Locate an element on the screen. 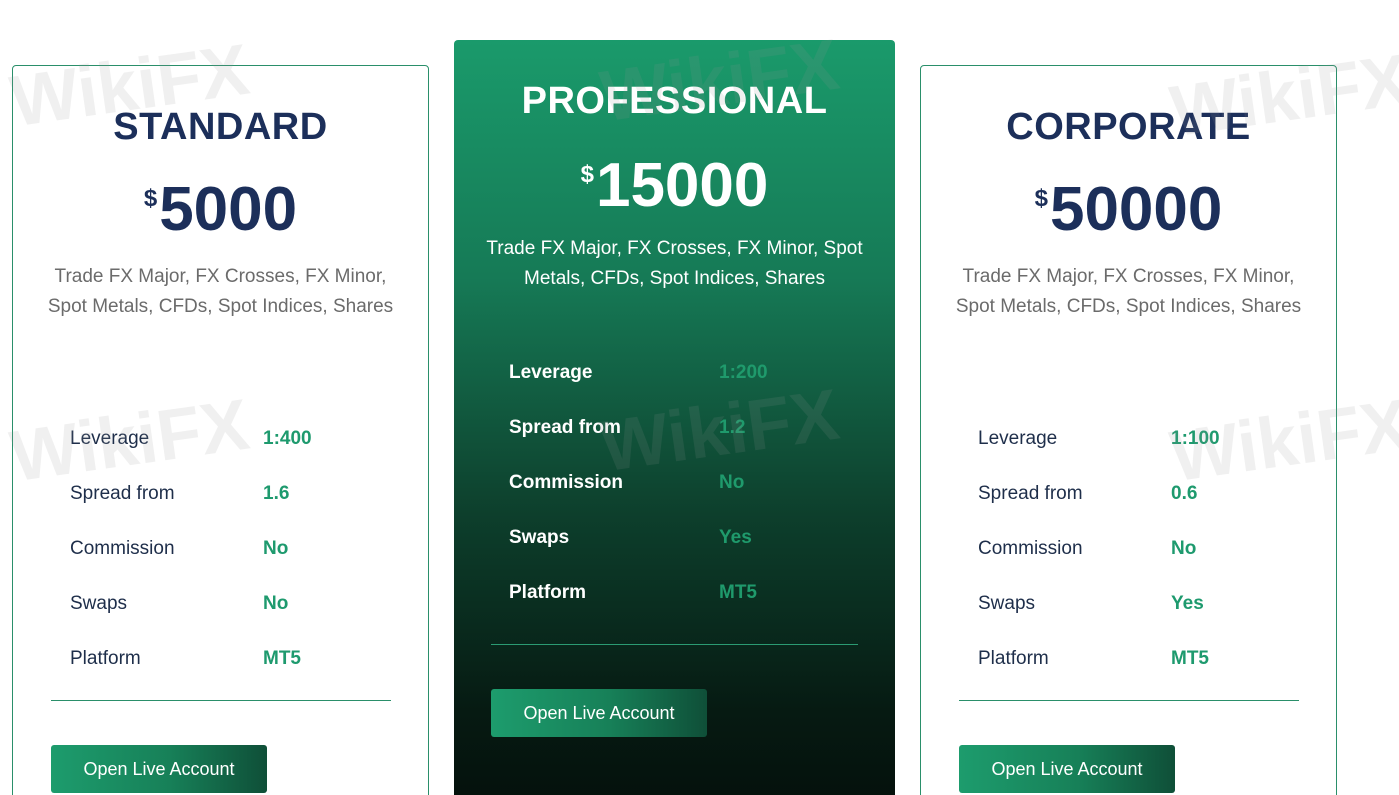  spec-value: 1.6 is located at coordinates (276, 493).